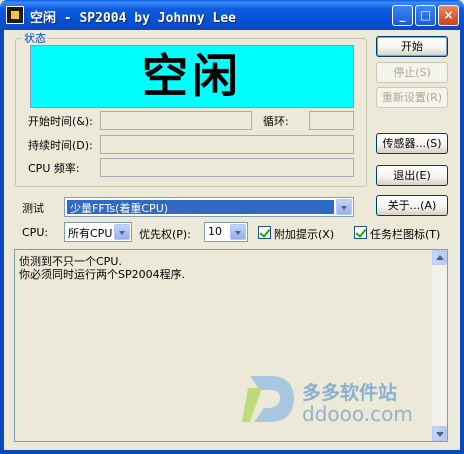 The image size is (464, 454). I want to click on minimize-button: _, so click(402, 15).